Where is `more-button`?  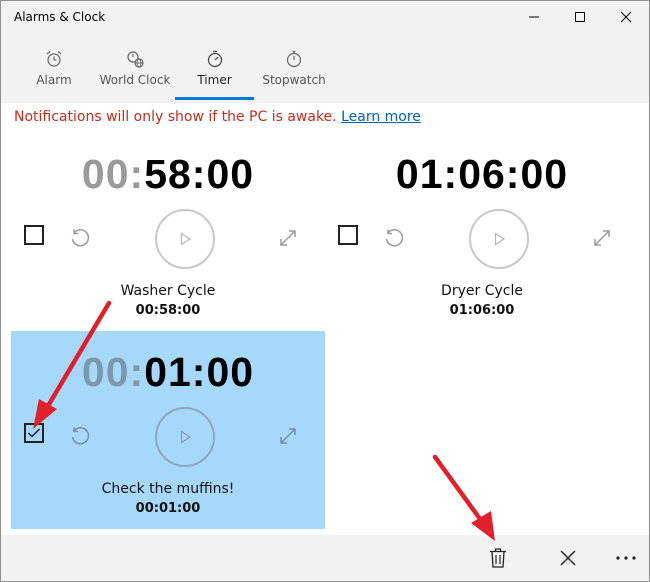
more-button is located at coordinates (626, 558).